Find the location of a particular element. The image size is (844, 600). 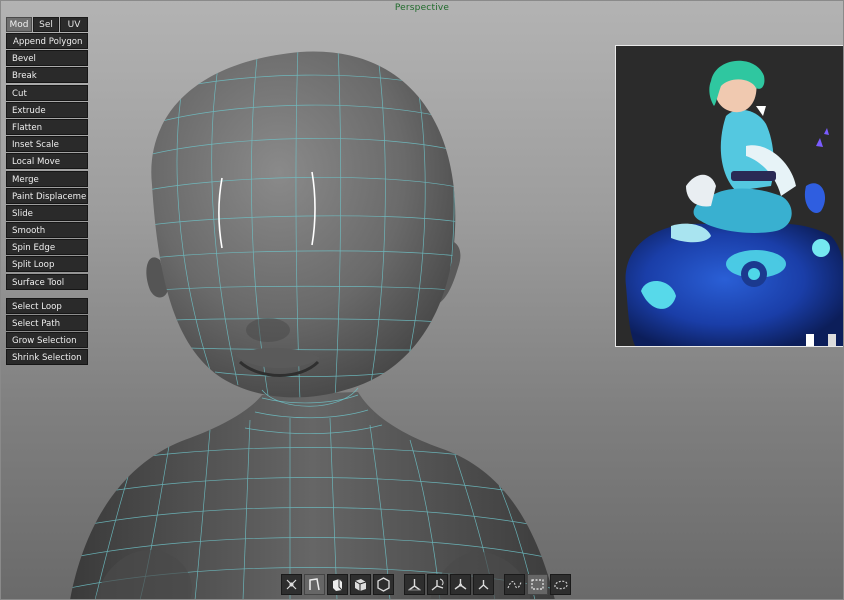

paint-displacement-button: Paint Displacement is located at coordinates (47, 195).